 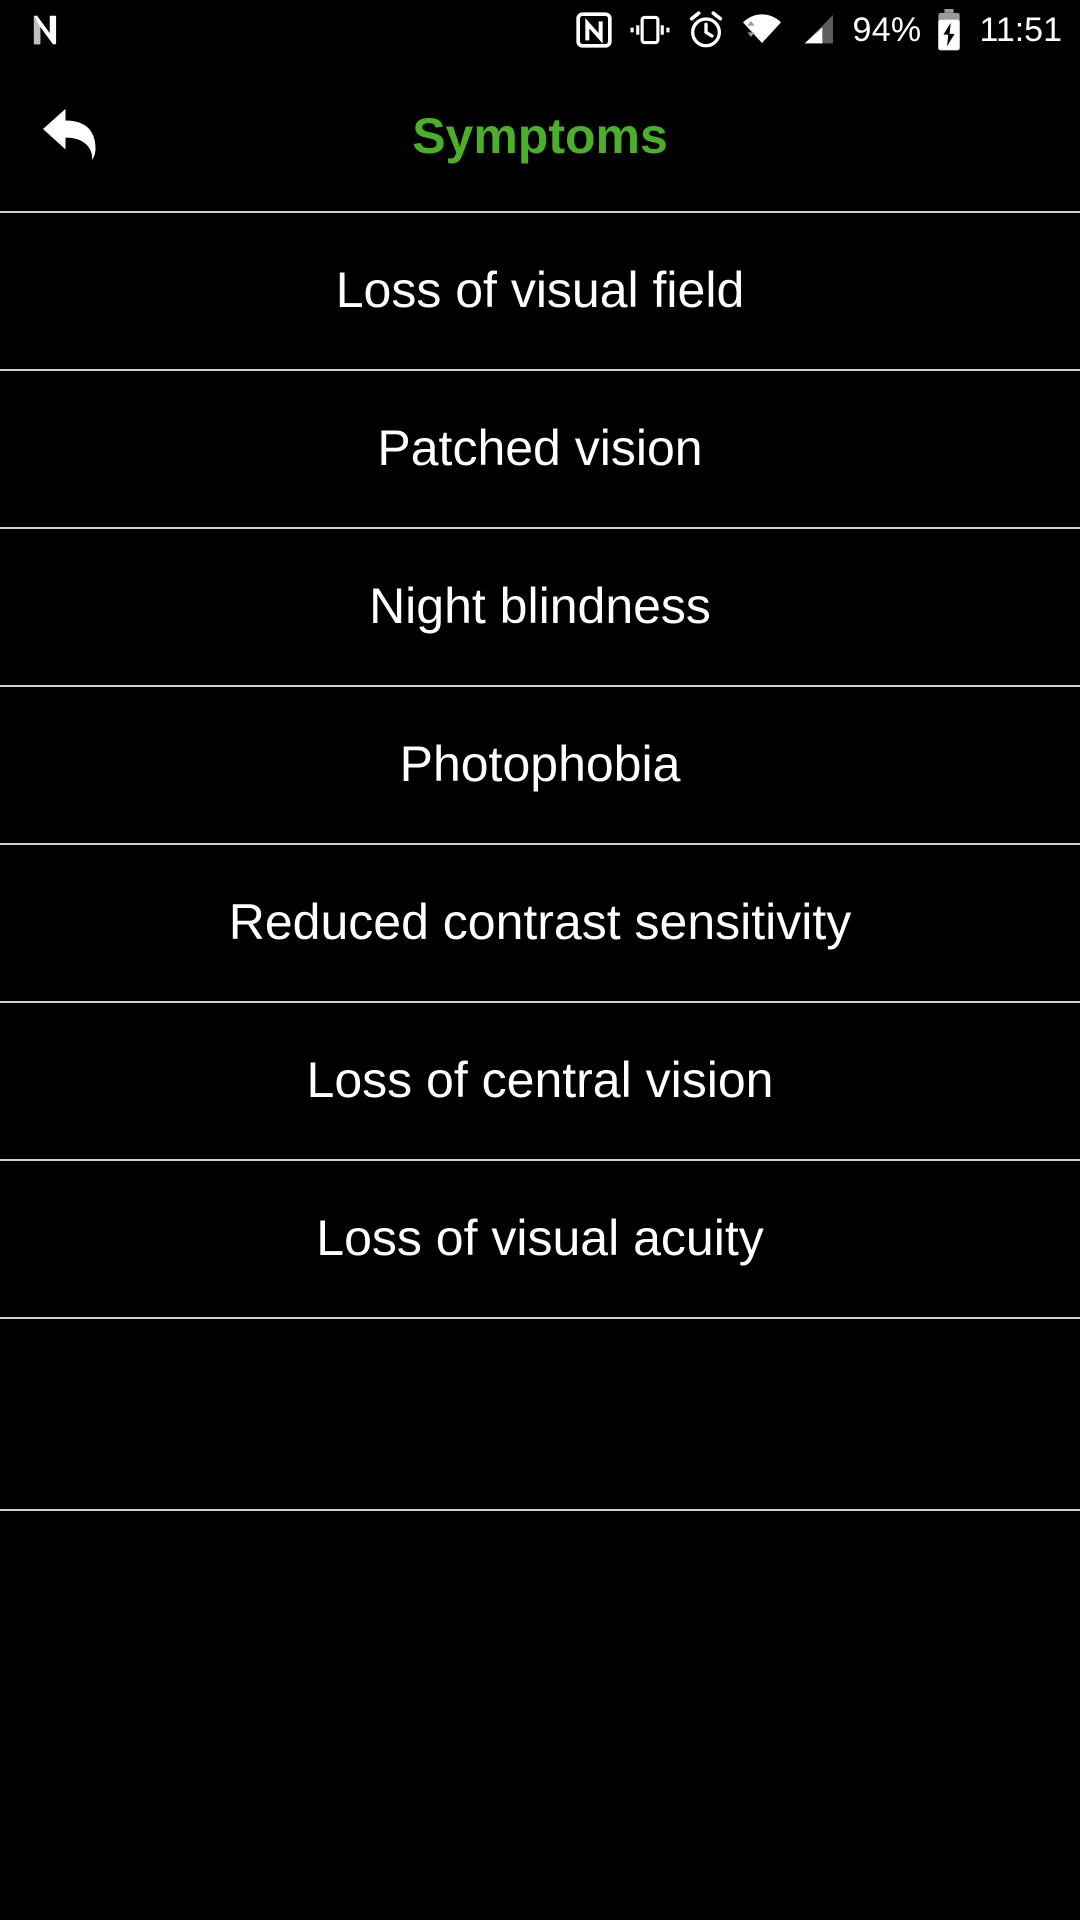 What do you see at coordinates (706, 30) in the screenshot?
I see `alarm-icon` at bounding box center [706, 30].